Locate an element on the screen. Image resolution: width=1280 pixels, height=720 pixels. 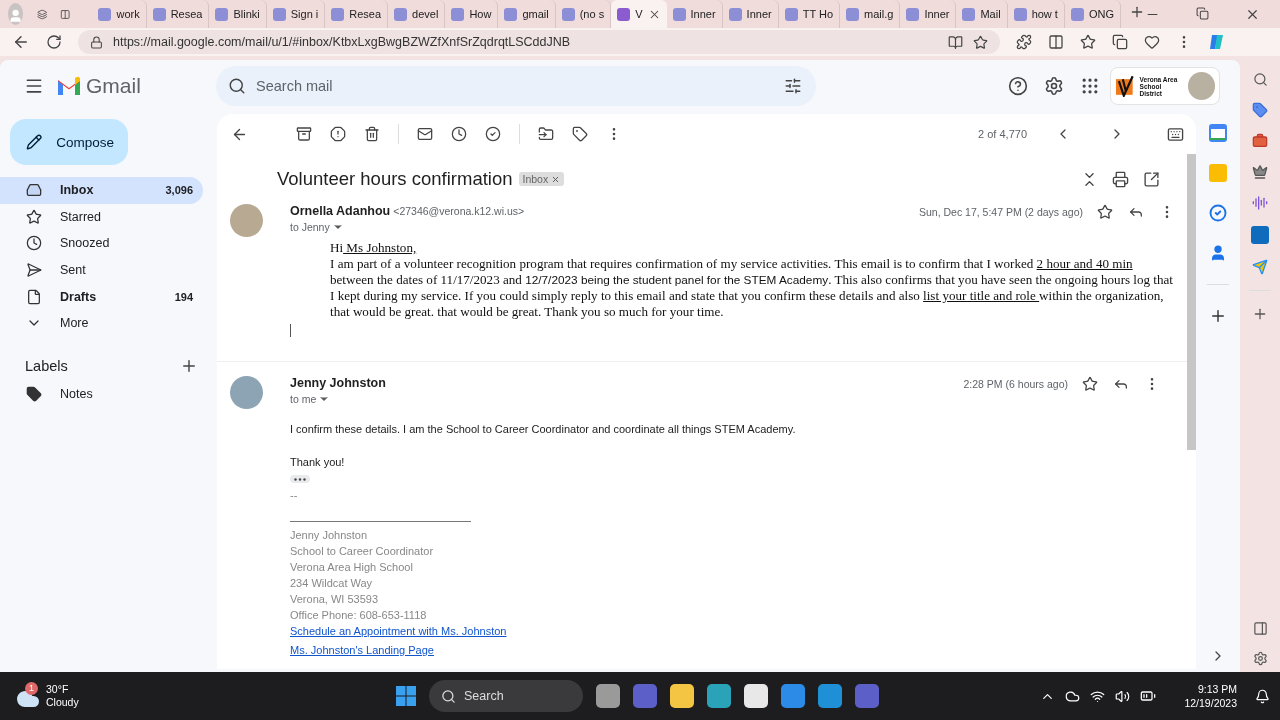
email-subject: Volunteer hours confirmation is located at coordinates (395, 179).